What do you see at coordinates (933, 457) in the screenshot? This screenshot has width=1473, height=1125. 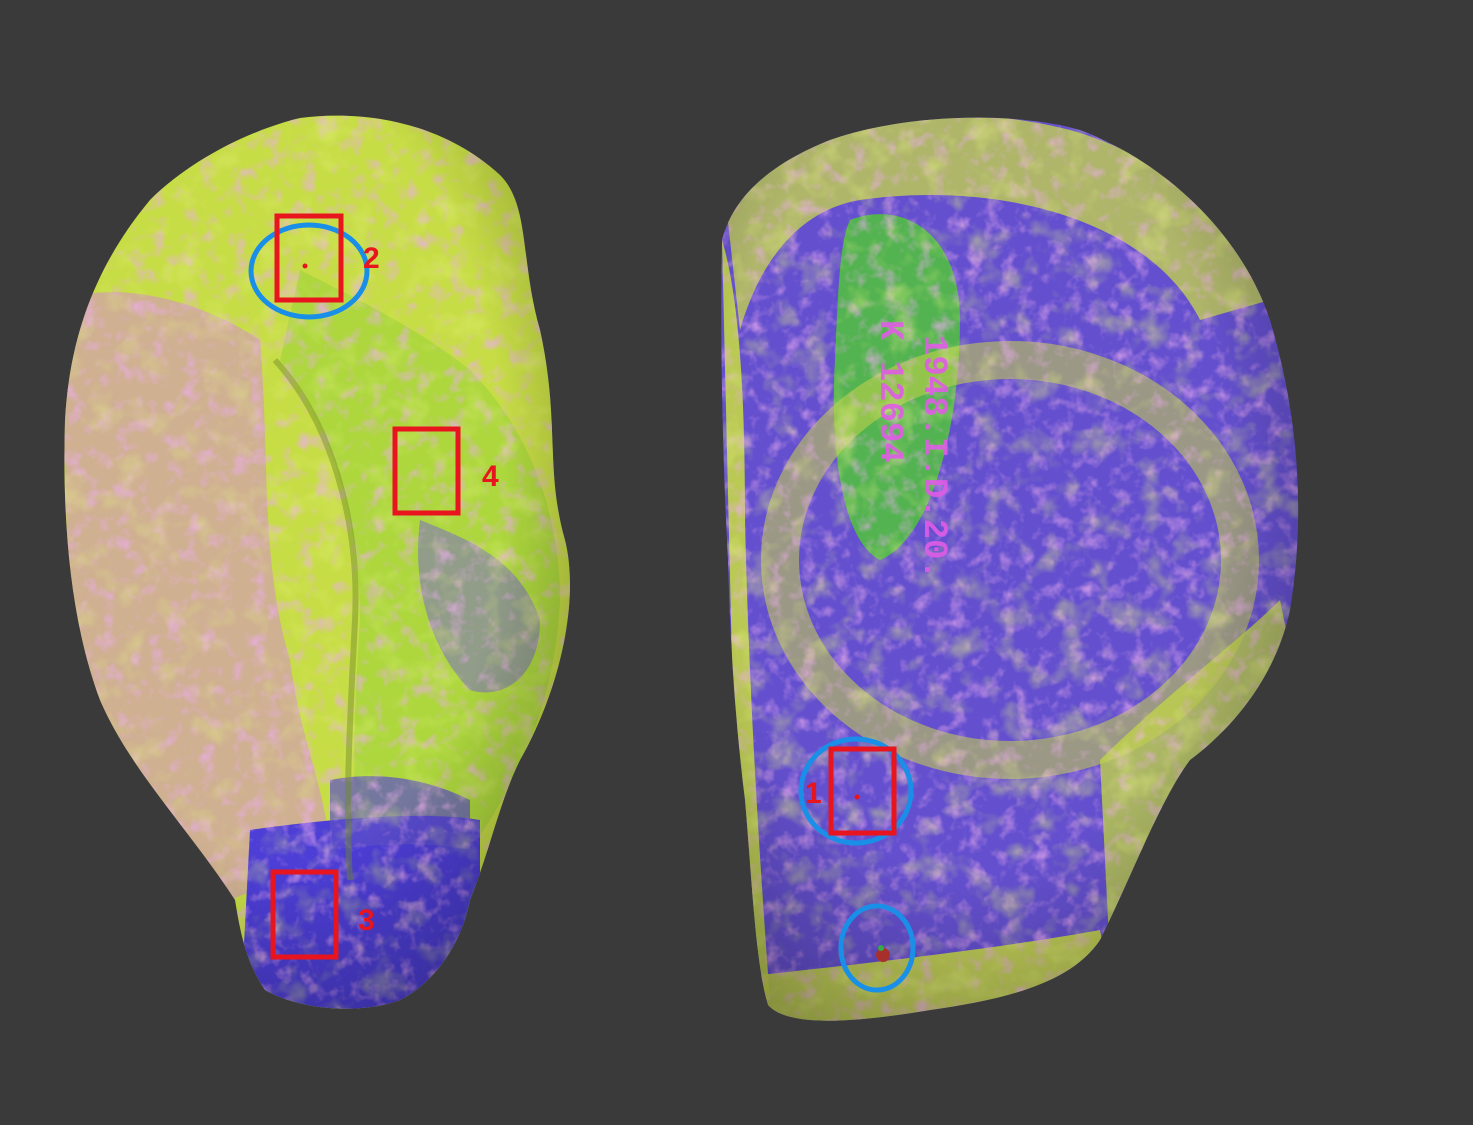 I see `inscription-line-1: 1948.I.D.20.` at bounding box center [933, 457].